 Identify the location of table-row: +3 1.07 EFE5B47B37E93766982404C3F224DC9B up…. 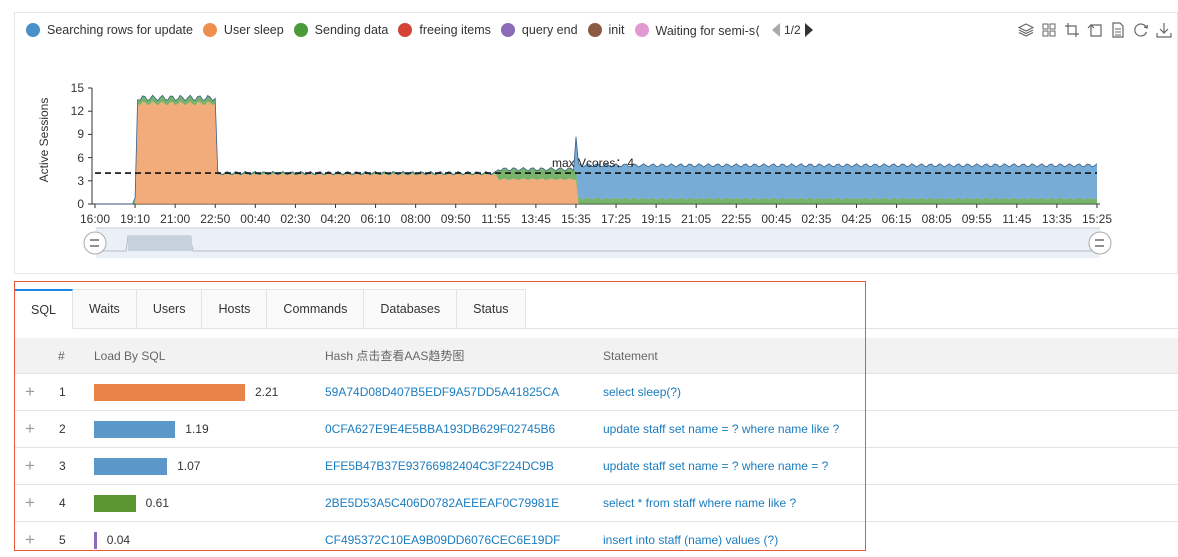
(596, 466).